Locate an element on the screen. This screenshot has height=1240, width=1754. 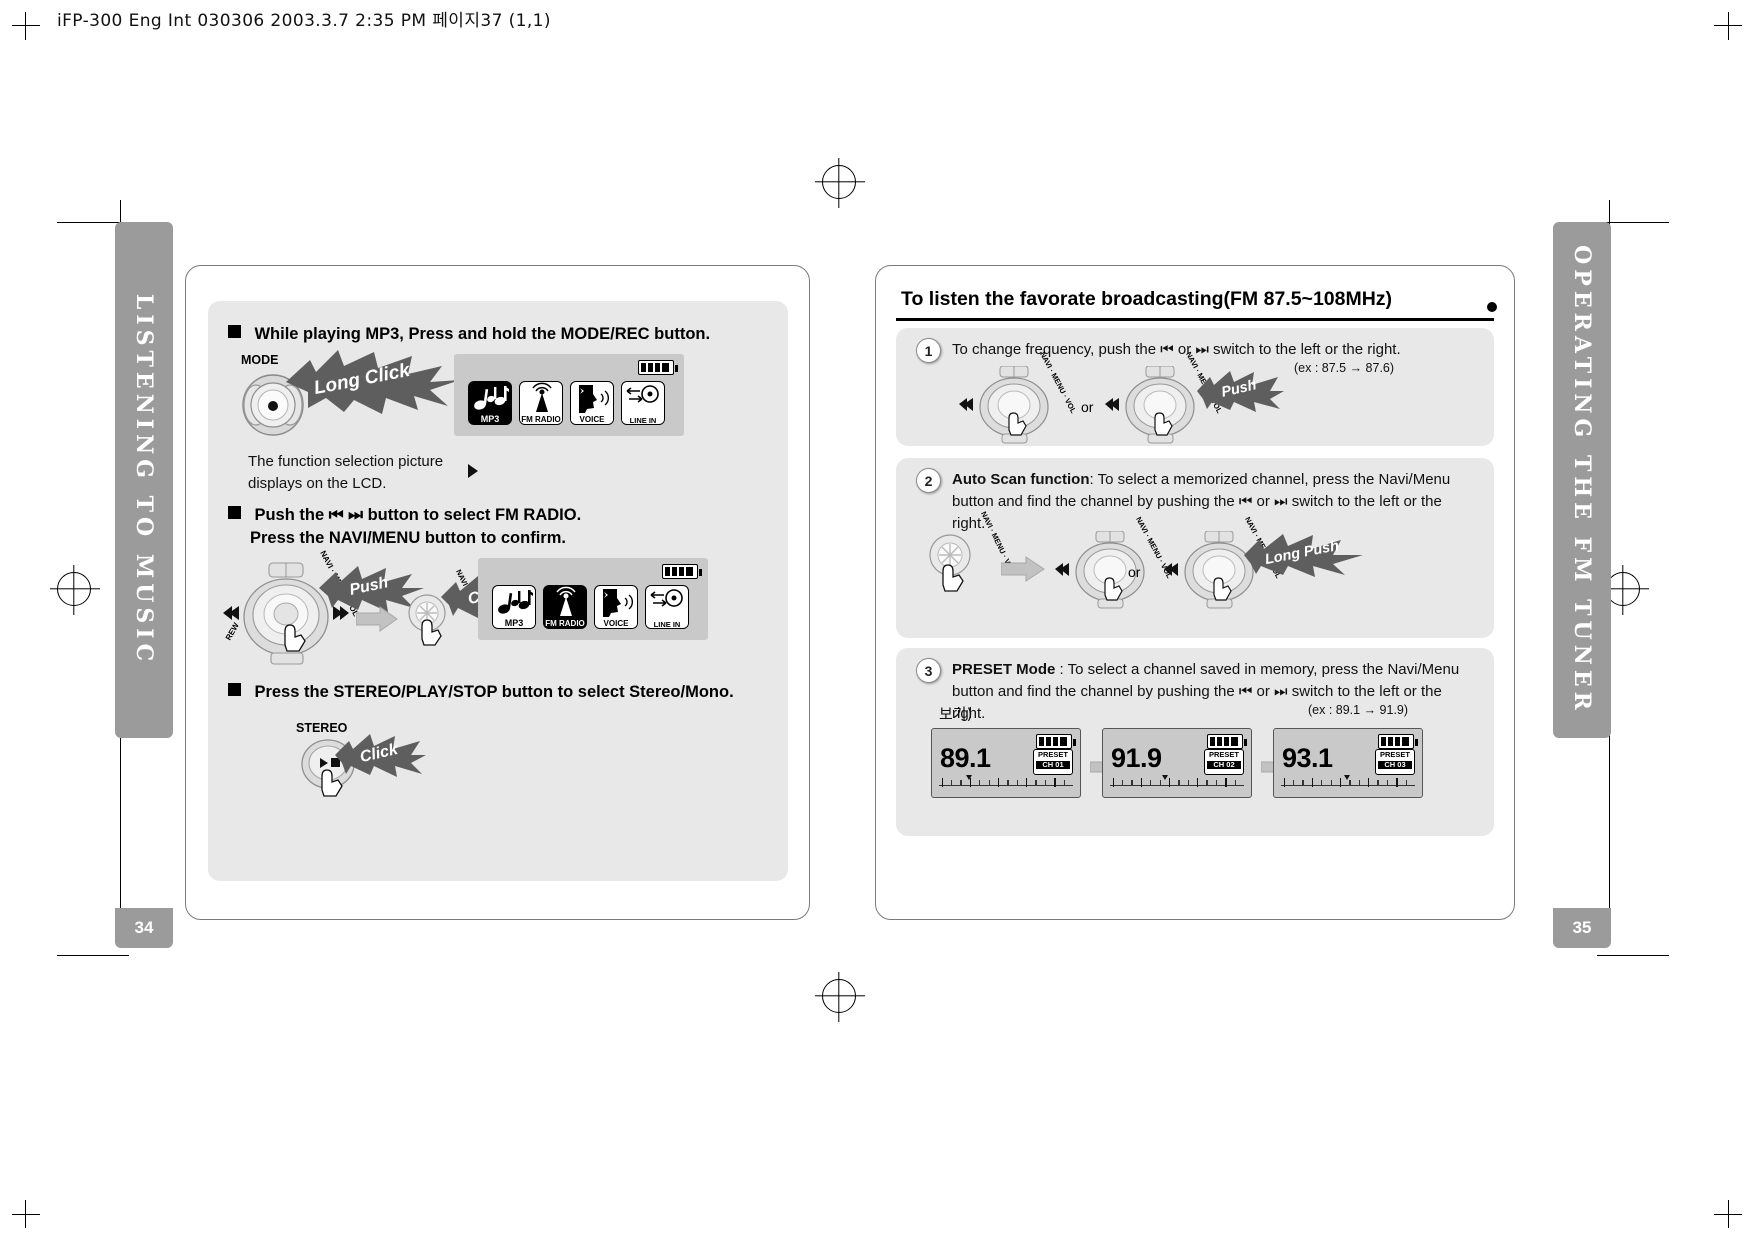
lcd-bottom-cell-fm: FM RADIO is located at coordinates (565, 607).